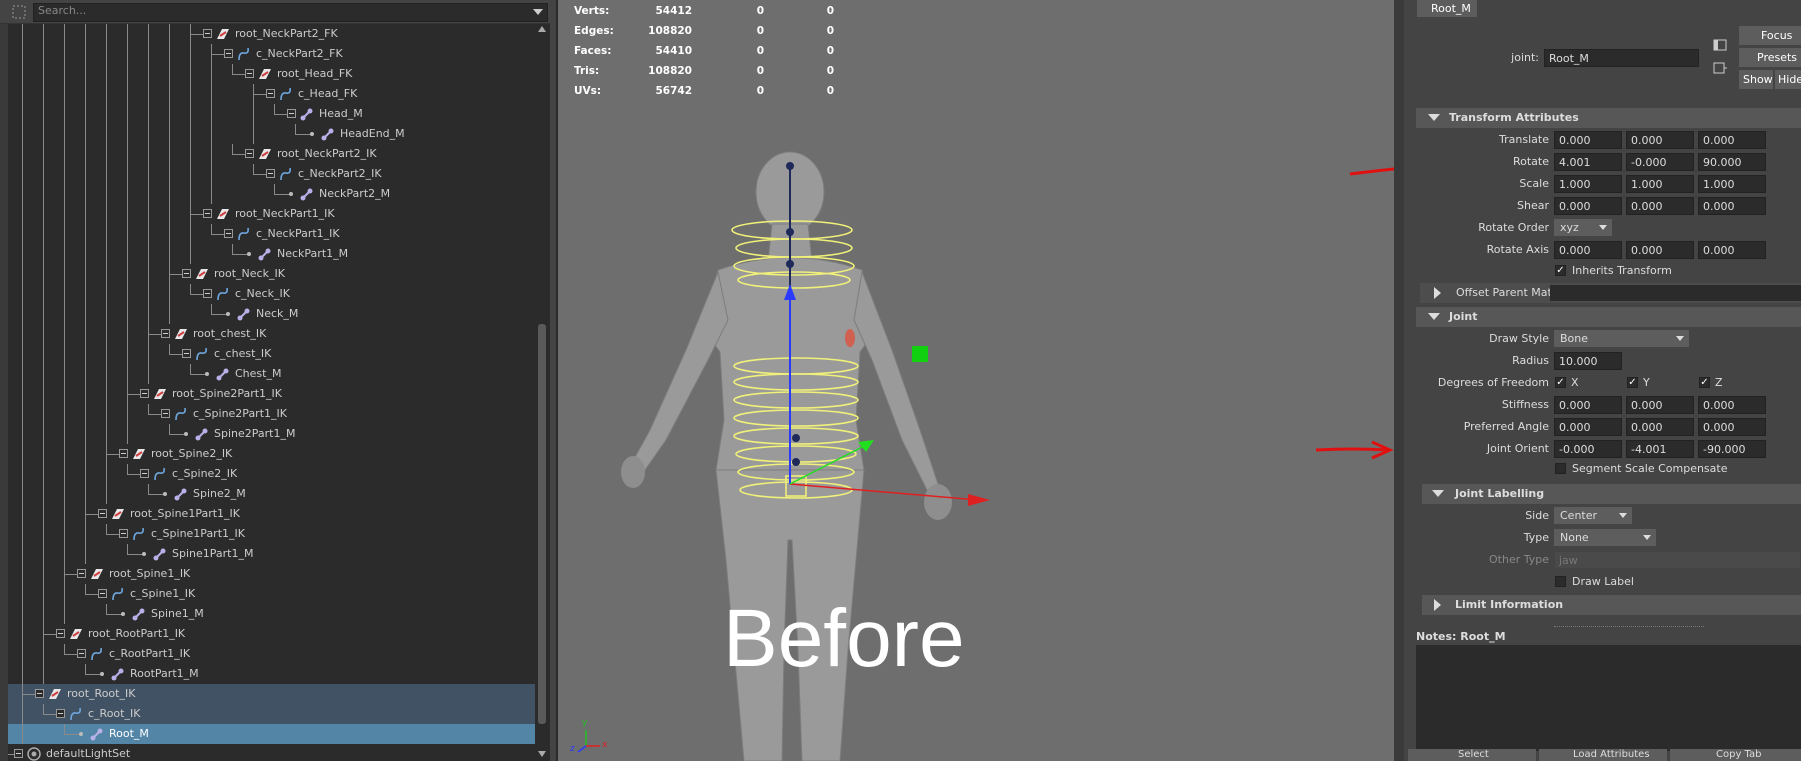 The width and height of the screenshot is (1801, 761). Describe the element at coordinates (271, 714) in the screenshot. I see `outliner-row: c_Root_IK` at that location.